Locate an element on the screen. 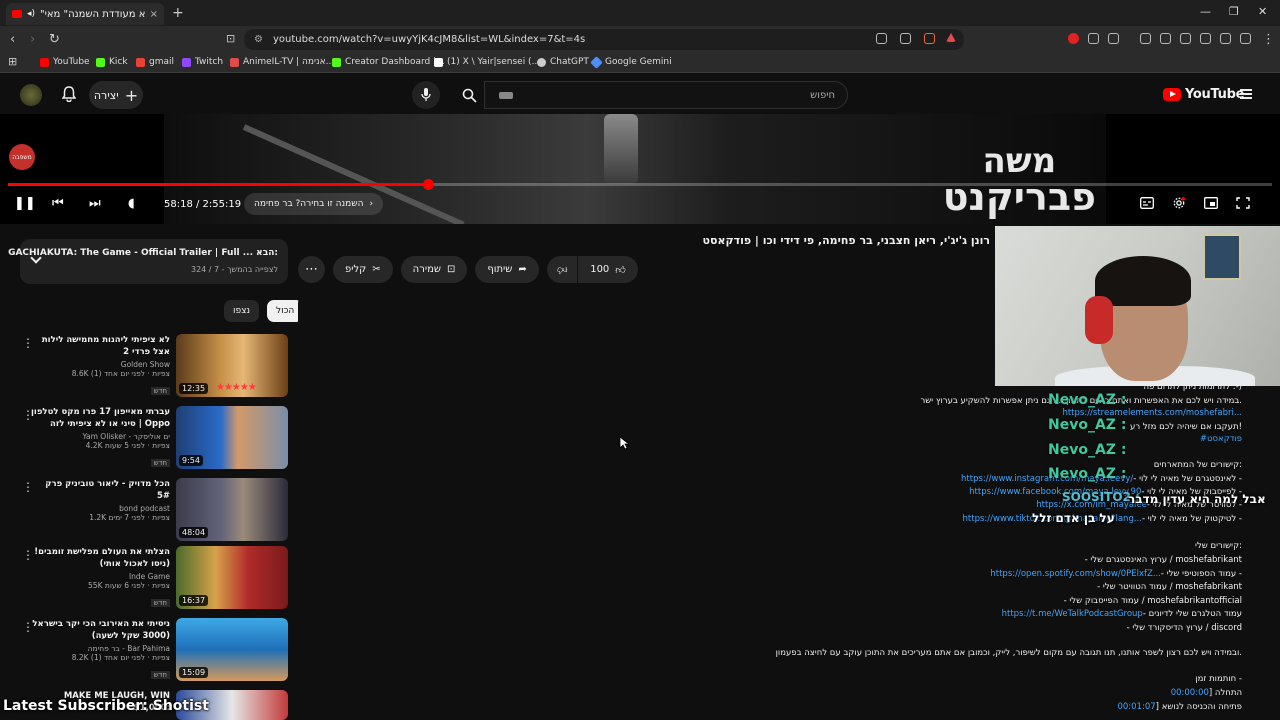 The image size is (1280, 720). save-button: שמירה ⊡ is located at coordinates (434, 269).